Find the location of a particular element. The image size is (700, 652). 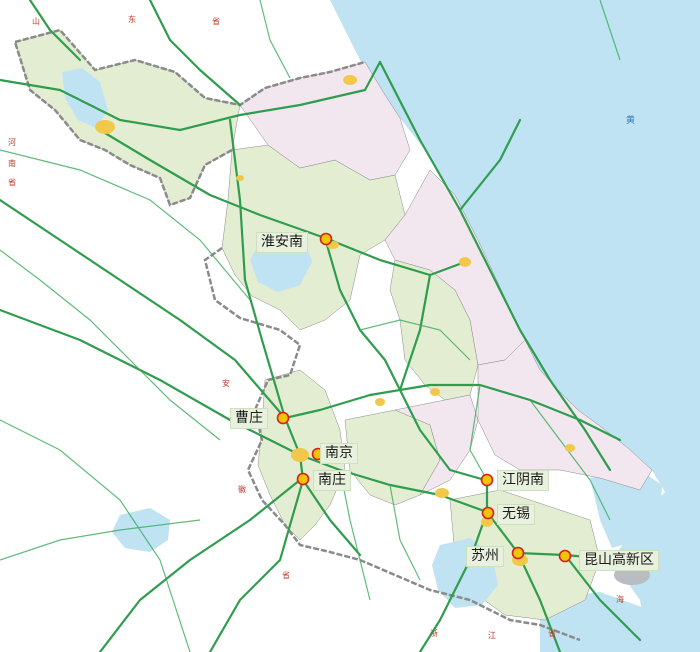

province-label-zhejiang-3: 省 is located at coordinates (552, 633).